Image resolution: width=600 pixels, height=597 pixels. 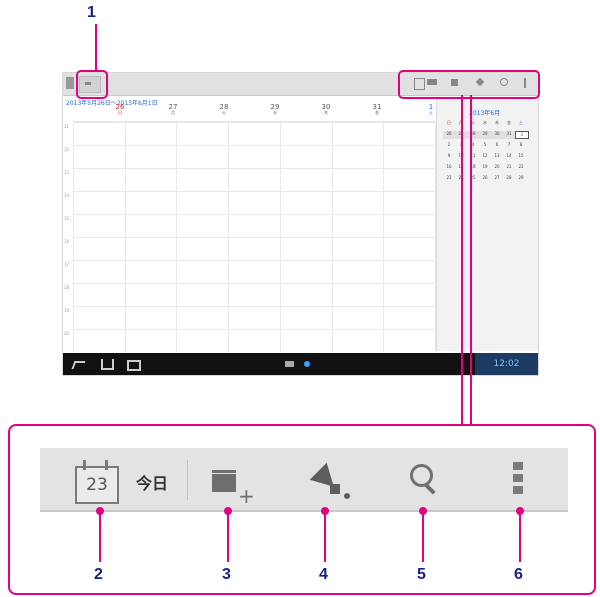 I want to click on mini-weekday: 日, so click(x=449, y=122).